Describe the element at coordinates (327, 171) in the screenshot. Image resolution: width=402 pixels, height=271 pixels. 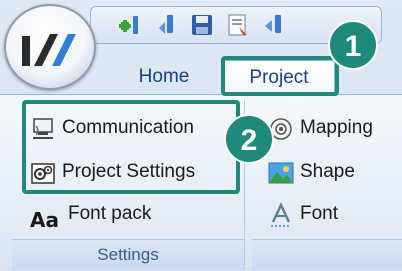
I see `shape-label: Shape` at that location.